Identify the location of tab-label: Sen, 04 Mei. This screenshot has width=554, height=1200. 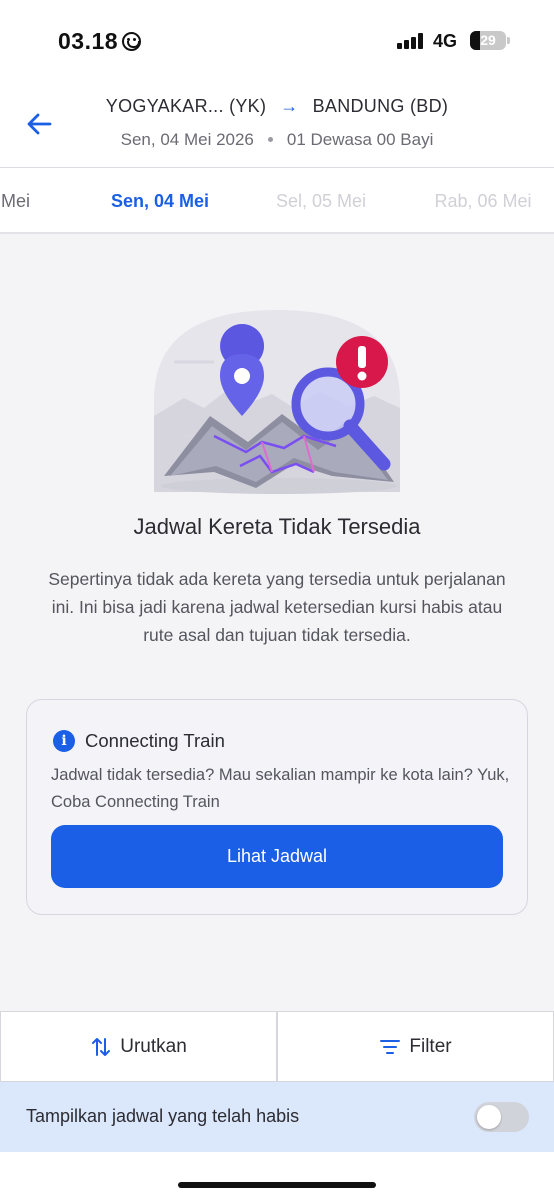
(160, 201).